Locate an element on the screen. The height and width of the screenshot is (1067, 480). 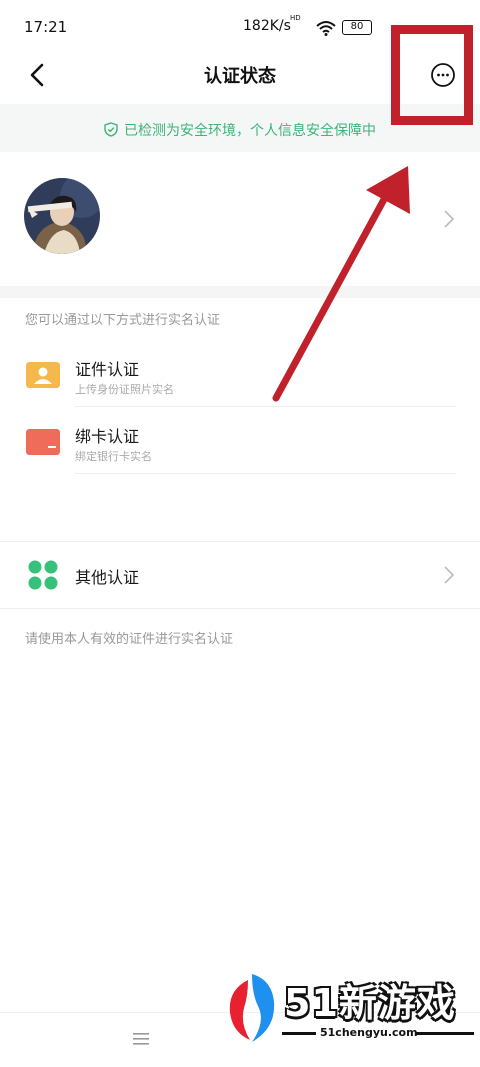
id-verification-item: 证件认证 上传身份证照片实名 is located at coordinates (240, 373).